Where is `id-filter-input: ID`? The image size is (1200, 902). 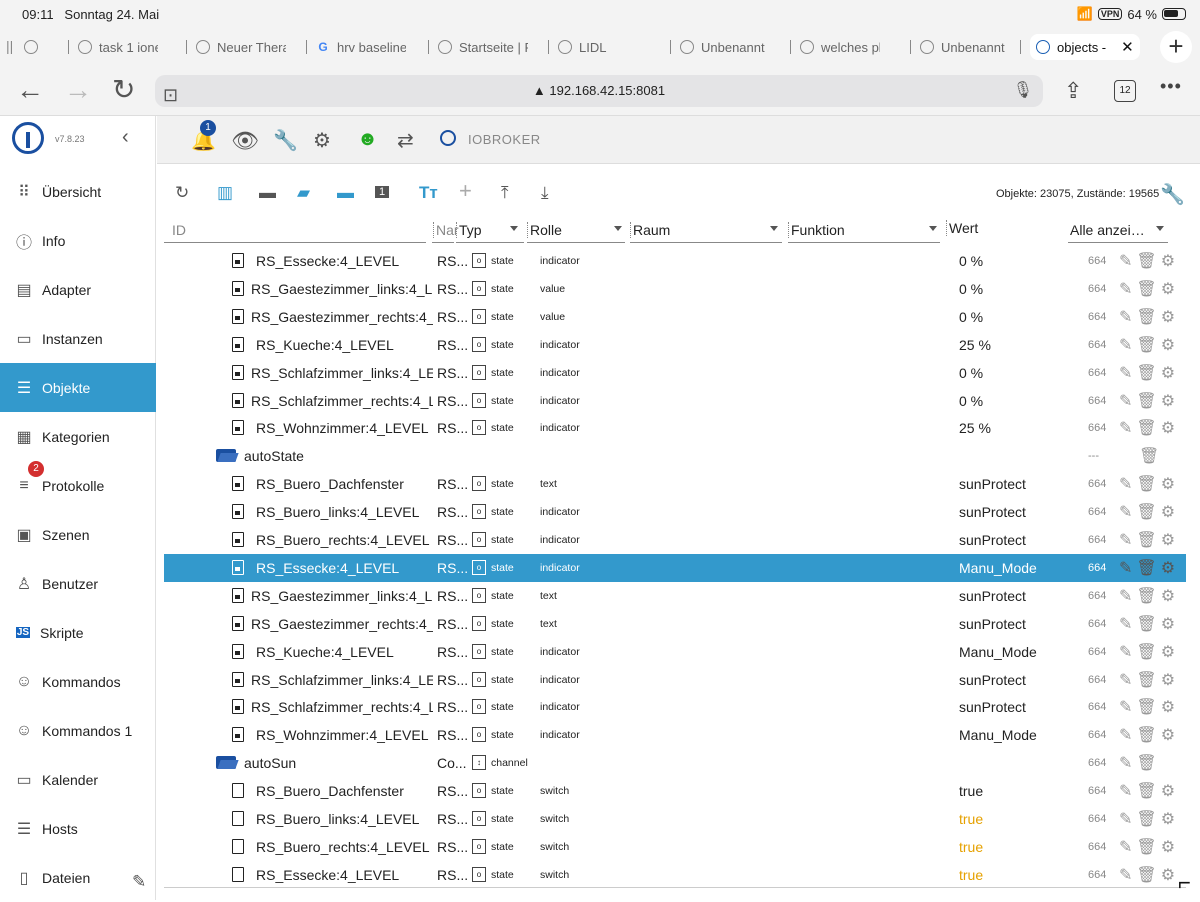 id-filter-input: ID is located at coordinates (179, 230).